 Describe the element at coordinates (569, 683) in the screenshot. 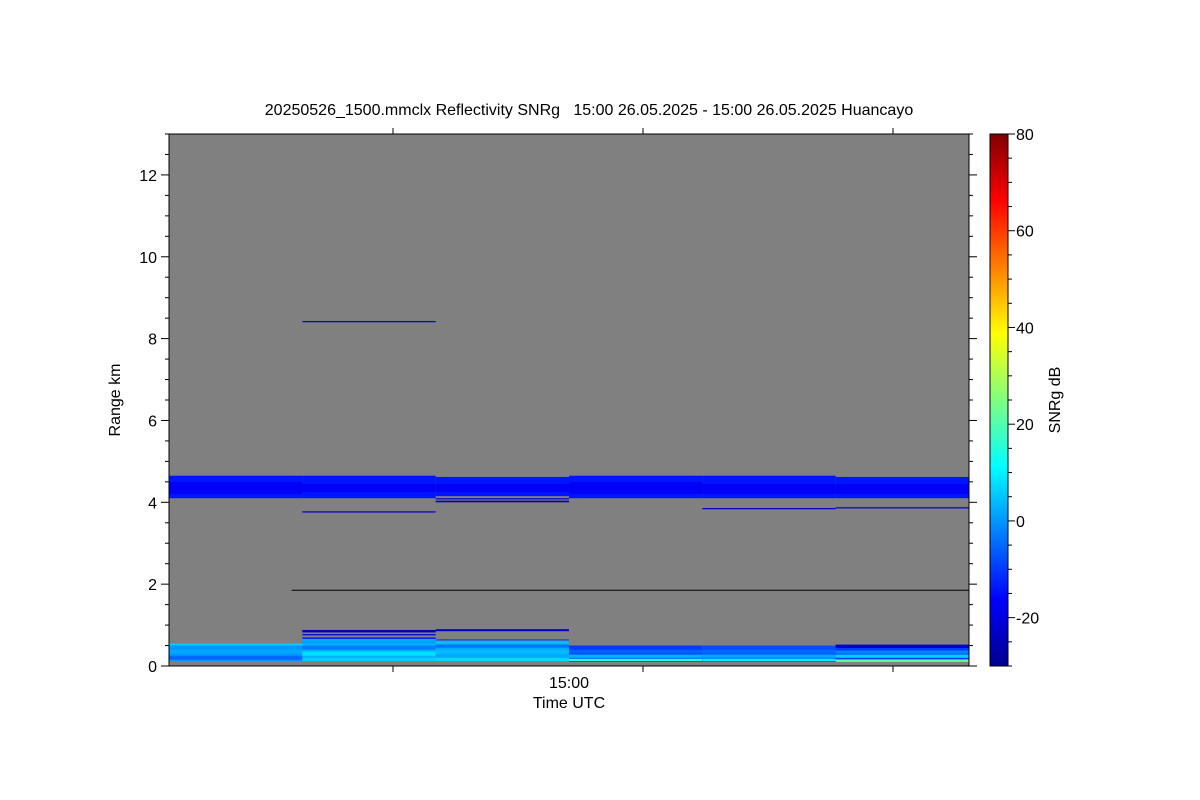

I see `x-axis-tick-label: 15:00` at that location.